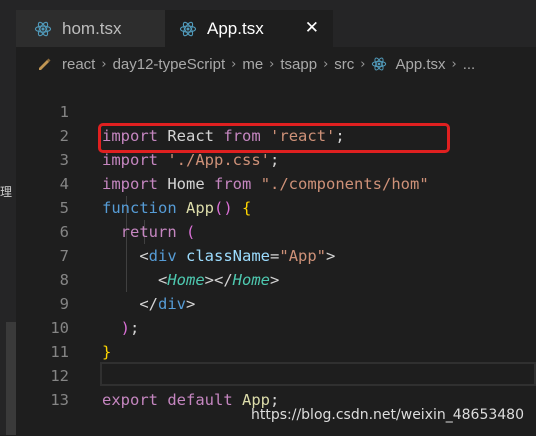 The width and height of the screenshot is (536, 436). Describe the element at coordinates (235, 28) in the screenshot. I see `tab-label: App.tsx` at that location.